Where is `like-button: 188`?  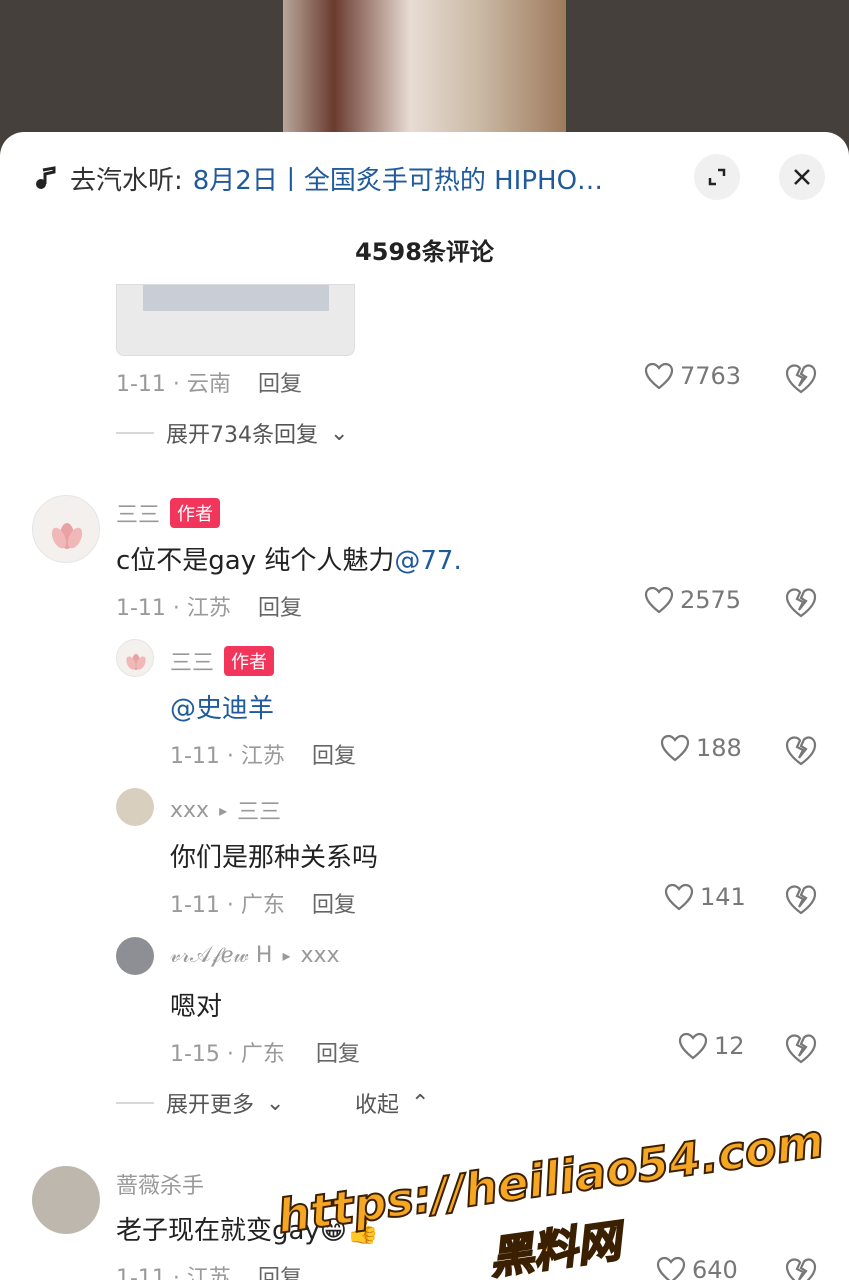 like-button: 188 is located at coordinates (701, 748).